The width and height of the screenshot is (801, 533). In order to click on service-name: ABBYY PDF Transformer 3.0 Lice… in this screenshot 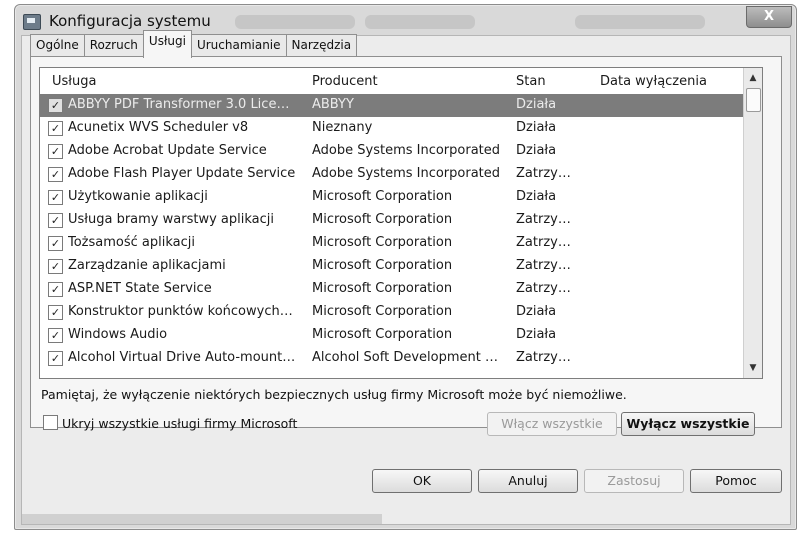, I will do `click(179, 104)`.